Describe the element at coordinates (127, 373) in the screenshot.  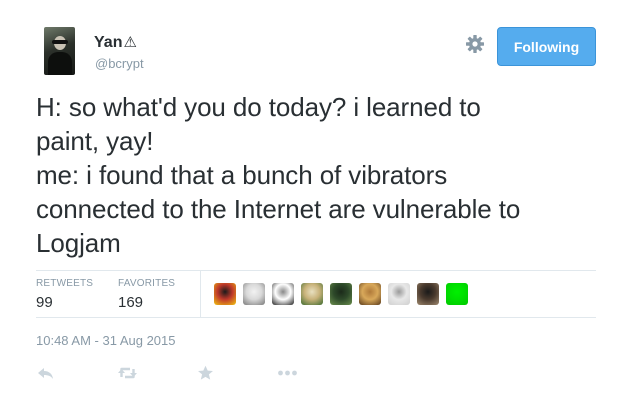
I see `retweet-icon` at that location.